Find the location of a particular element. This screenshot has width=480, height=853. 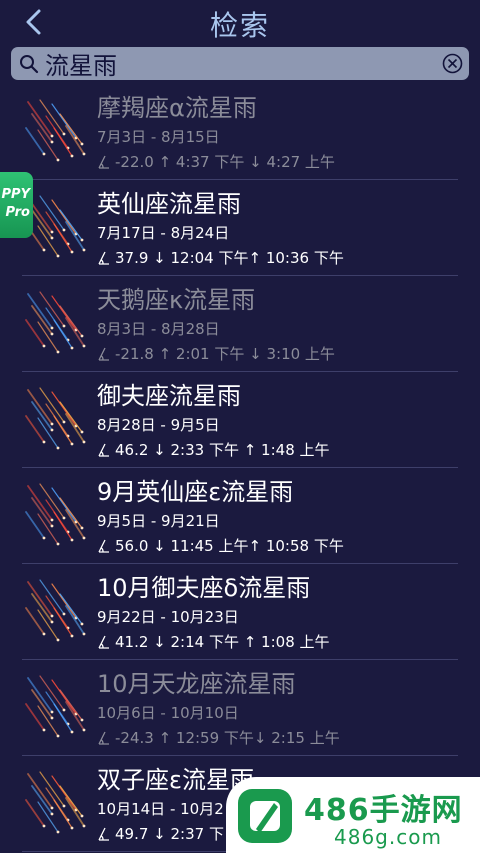

header: 检索 is located at coordinates (240, 22).